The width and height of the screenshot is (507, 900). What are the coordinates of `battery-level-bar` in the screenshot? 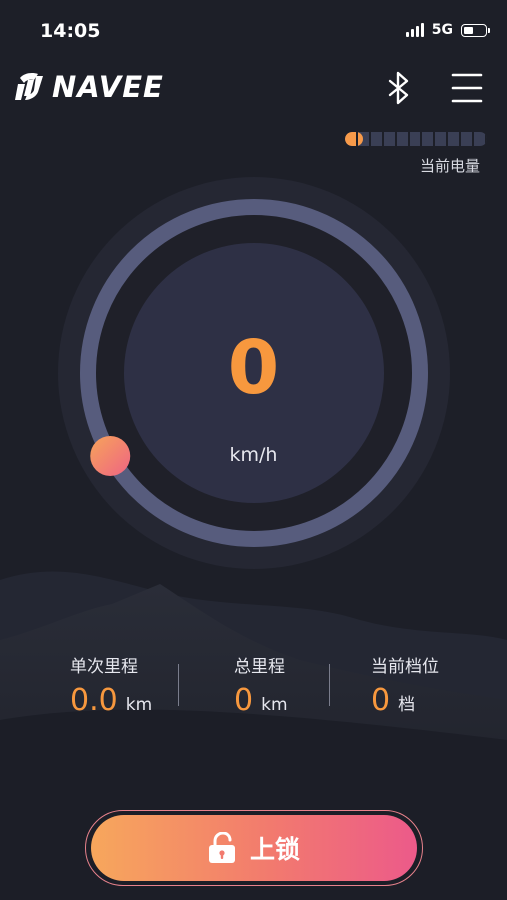 It's located at (416, 139).